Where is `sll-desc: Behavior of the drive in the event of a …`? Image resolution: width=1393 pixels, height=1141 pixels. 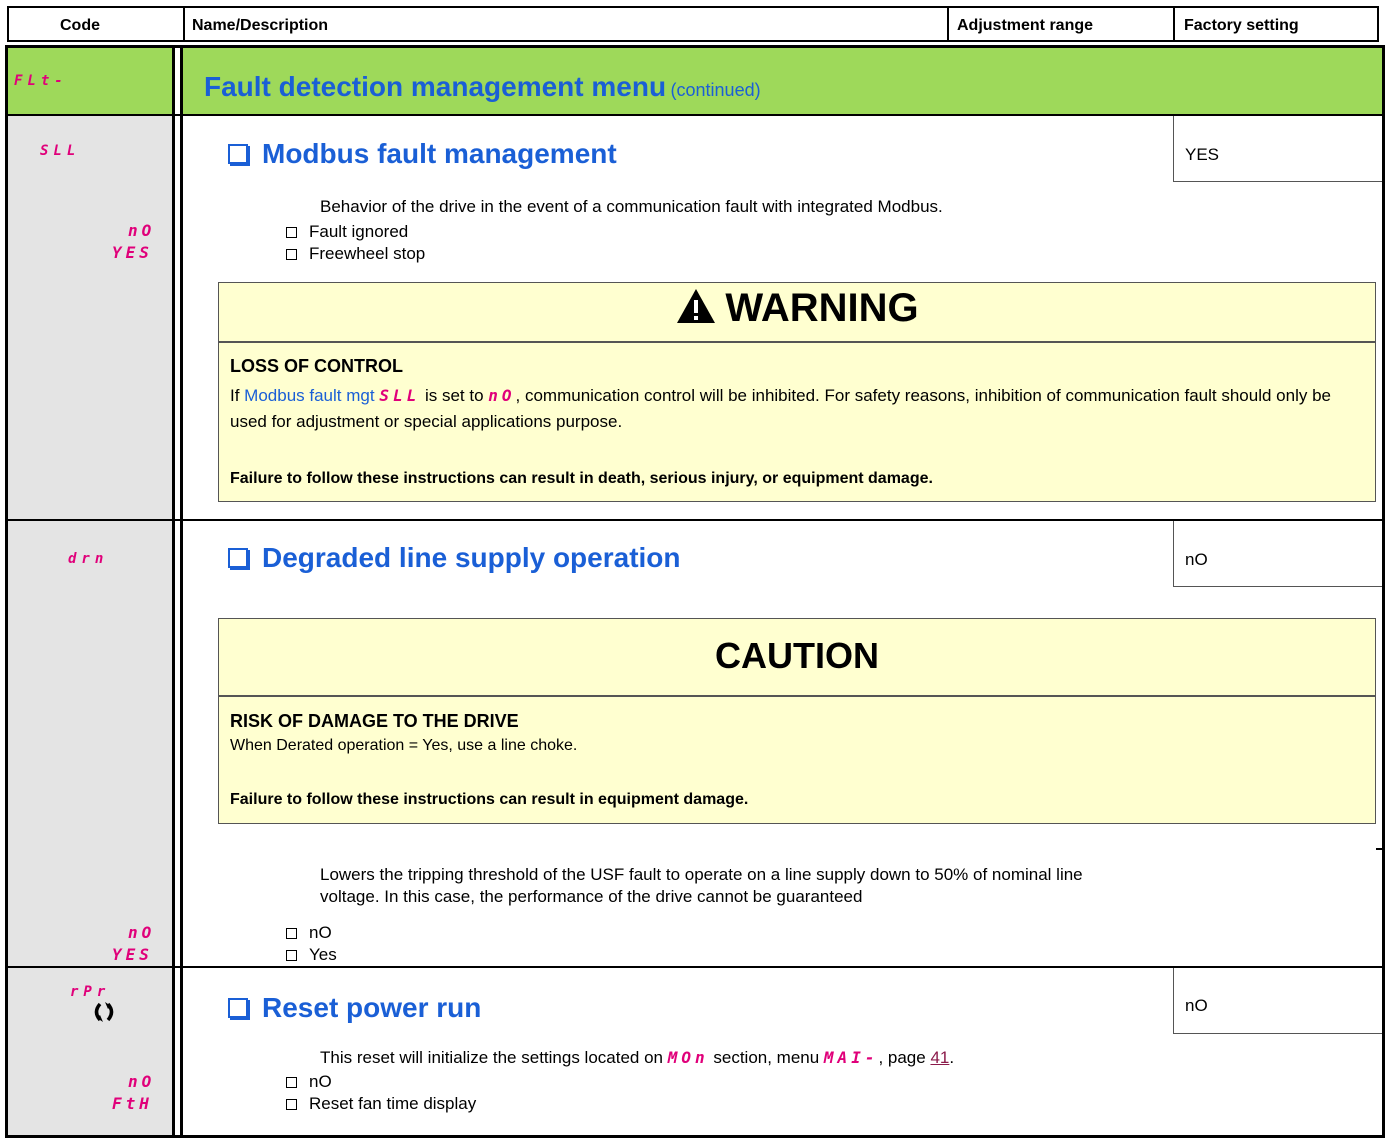 sll-desc: Behavior of the drive in the event of a … is located at coordinates (631, 206).